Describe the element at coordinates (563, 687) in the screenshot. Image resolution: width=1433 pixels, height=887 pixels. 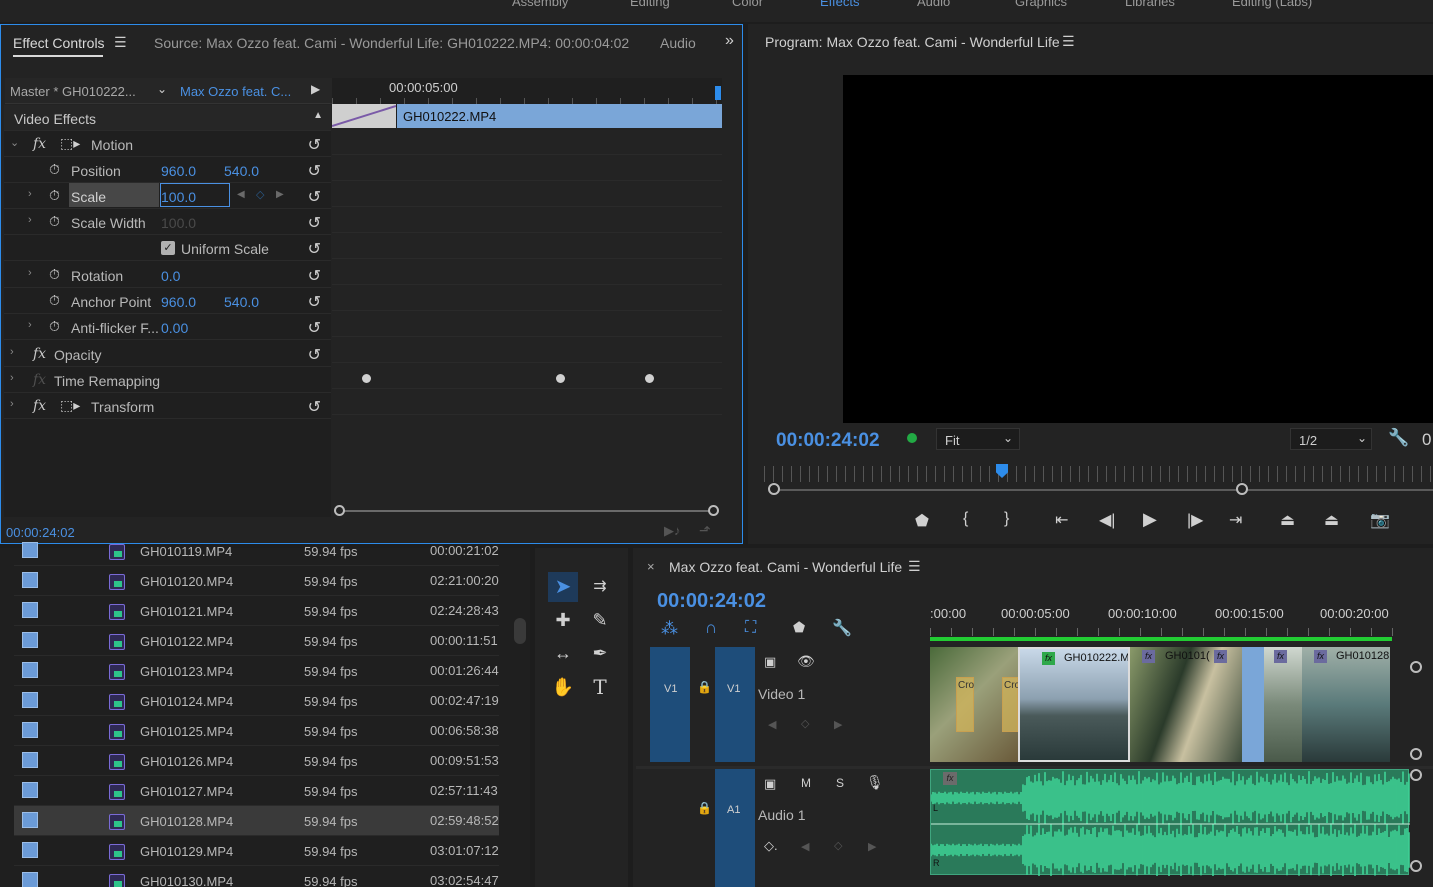
I see `hand-tool-icon: ✋` at that location.